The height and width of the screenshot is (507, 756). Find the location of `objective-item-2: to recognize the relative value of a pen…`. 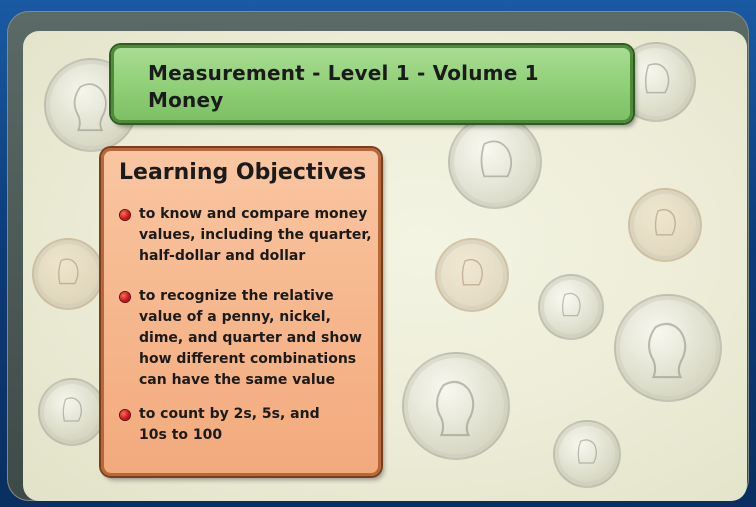

objective-item-2: to recognize the relative value of a pen… is located at coordinates (256, 338).